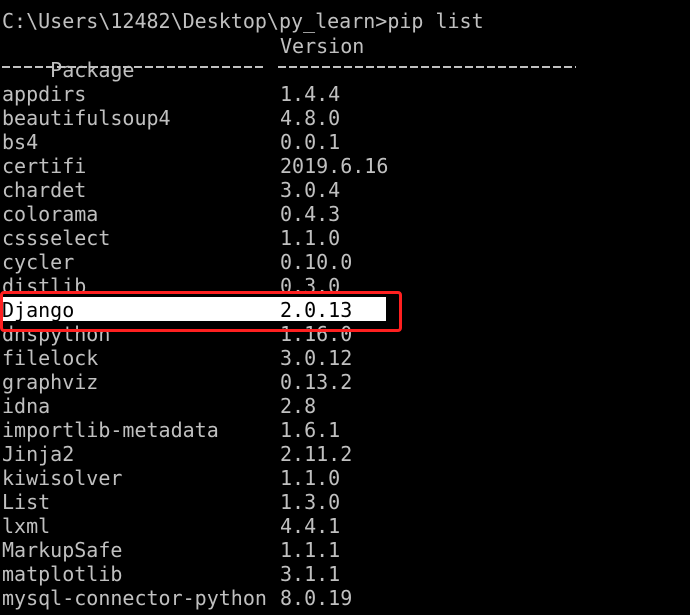 The width and height of the screenshot is (690, 615). Describe the element at coordinates (310, 118) in the screenshot. I see `package-version: 4.8.0` at that location.